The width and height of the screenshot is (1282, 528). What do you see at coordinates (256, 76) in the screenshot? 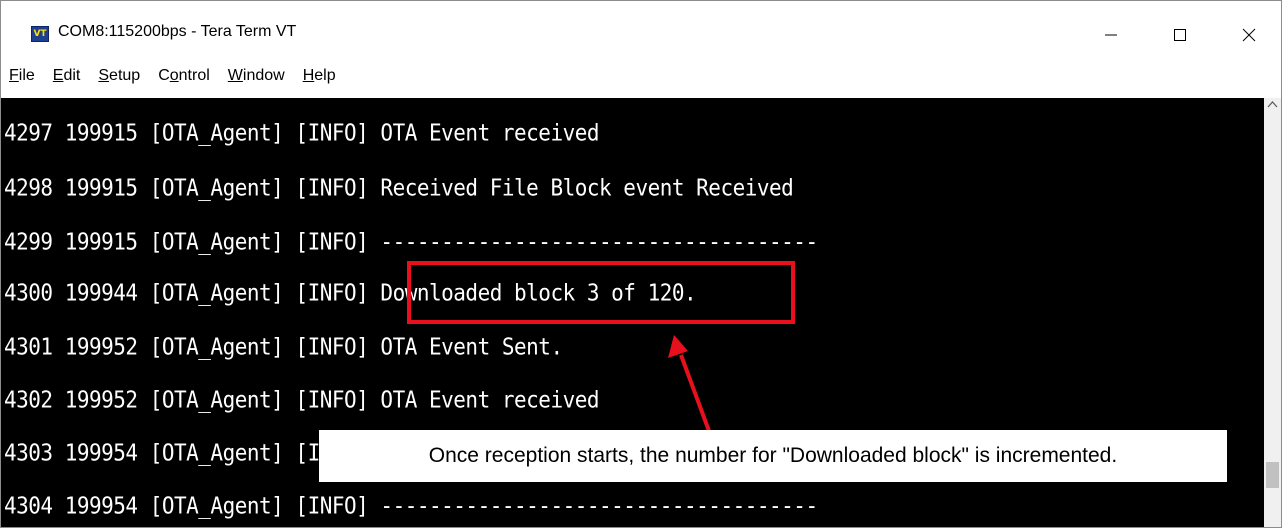
I see `menu-window: Window` at bounding box center [256, 76].